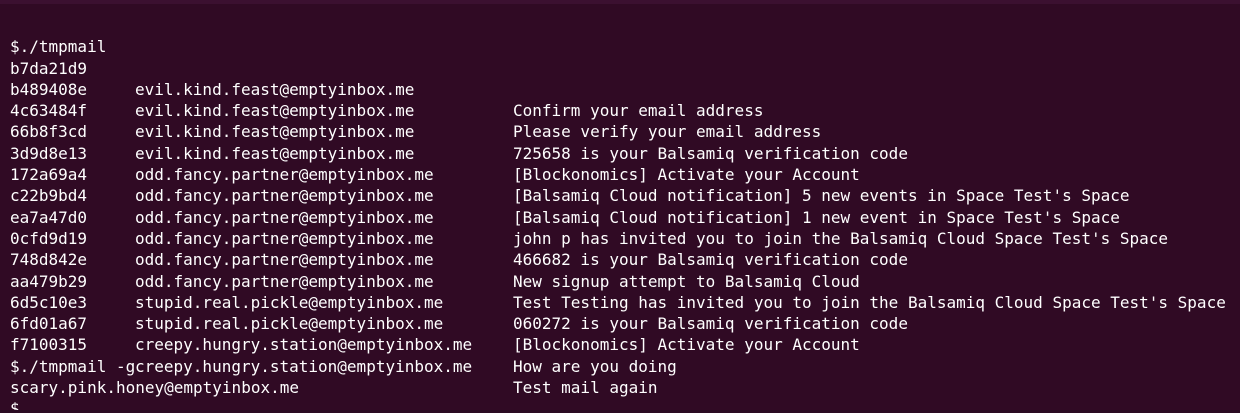  I want to click on command-line: $./tmpmail -g, so click(625, 355).